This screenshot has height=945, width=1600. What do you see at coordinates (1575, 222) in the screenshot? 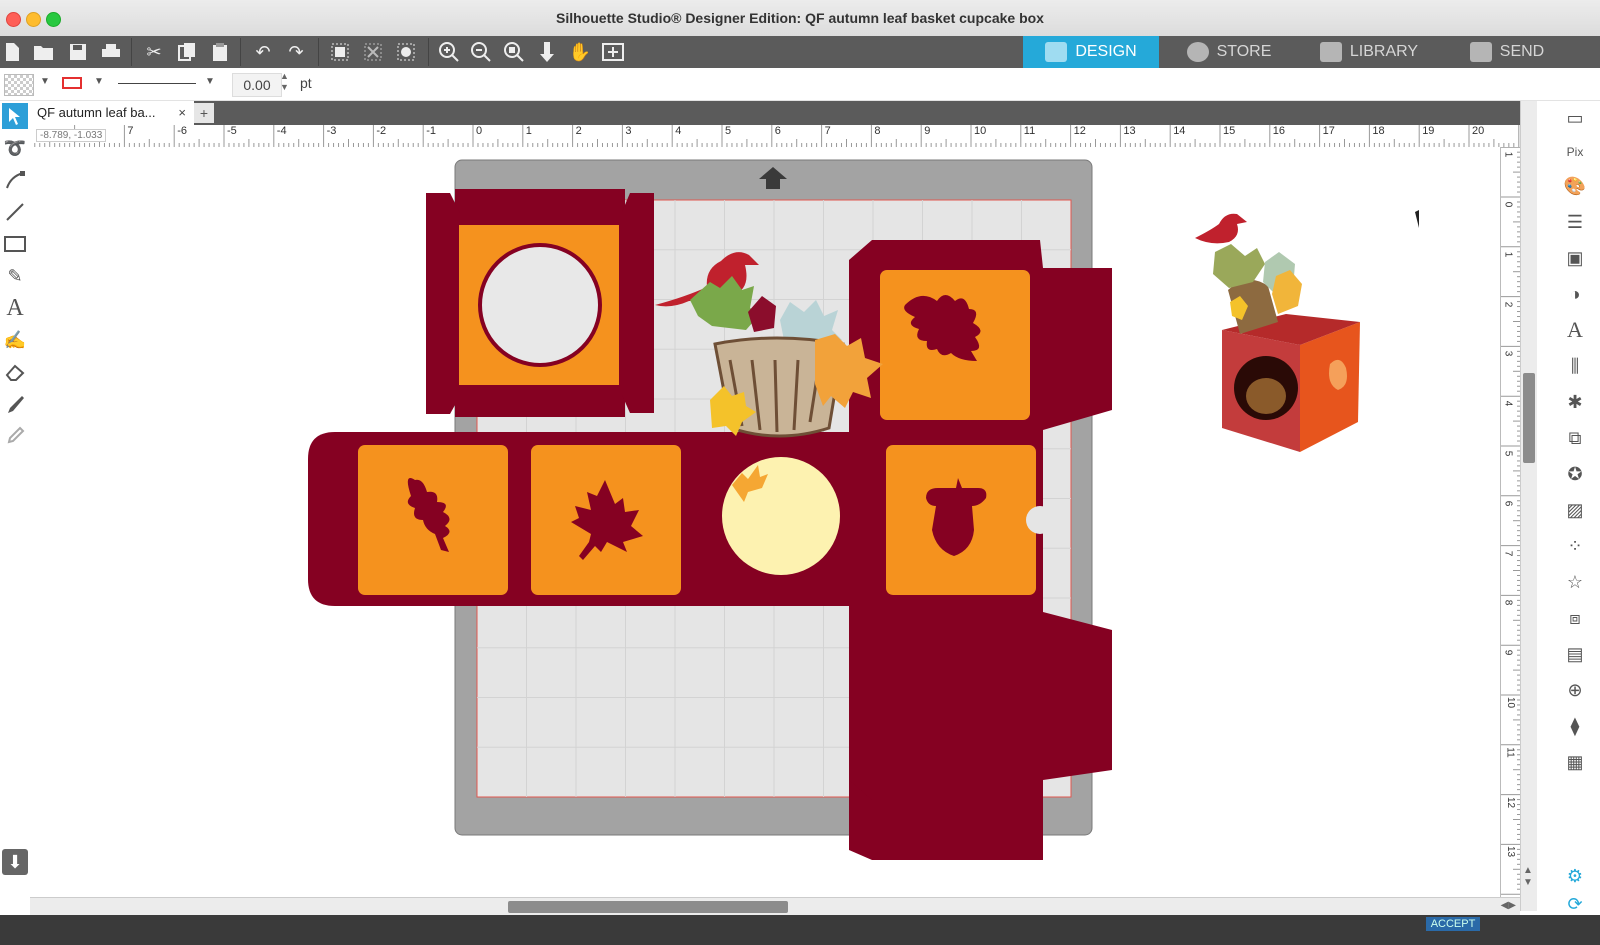
I see `line-style-icon: ☰` at bounding box center [1575, 222].